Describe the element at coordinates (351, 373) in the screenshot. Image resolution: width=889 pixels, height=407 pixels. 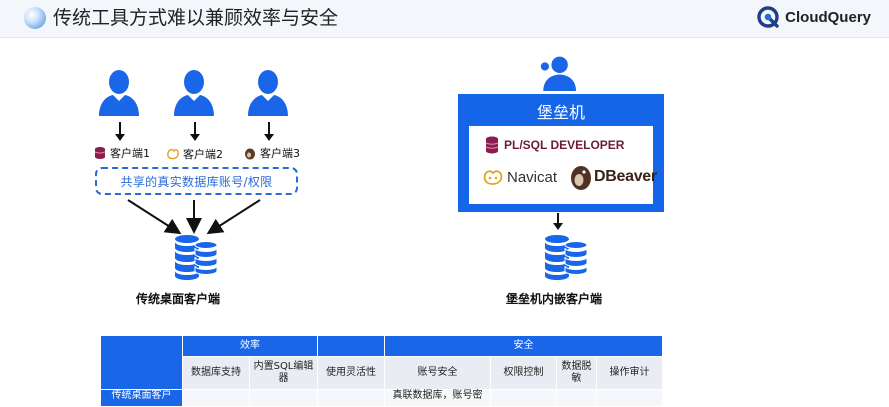
I see `column-header: 使用灵活性` at that location.